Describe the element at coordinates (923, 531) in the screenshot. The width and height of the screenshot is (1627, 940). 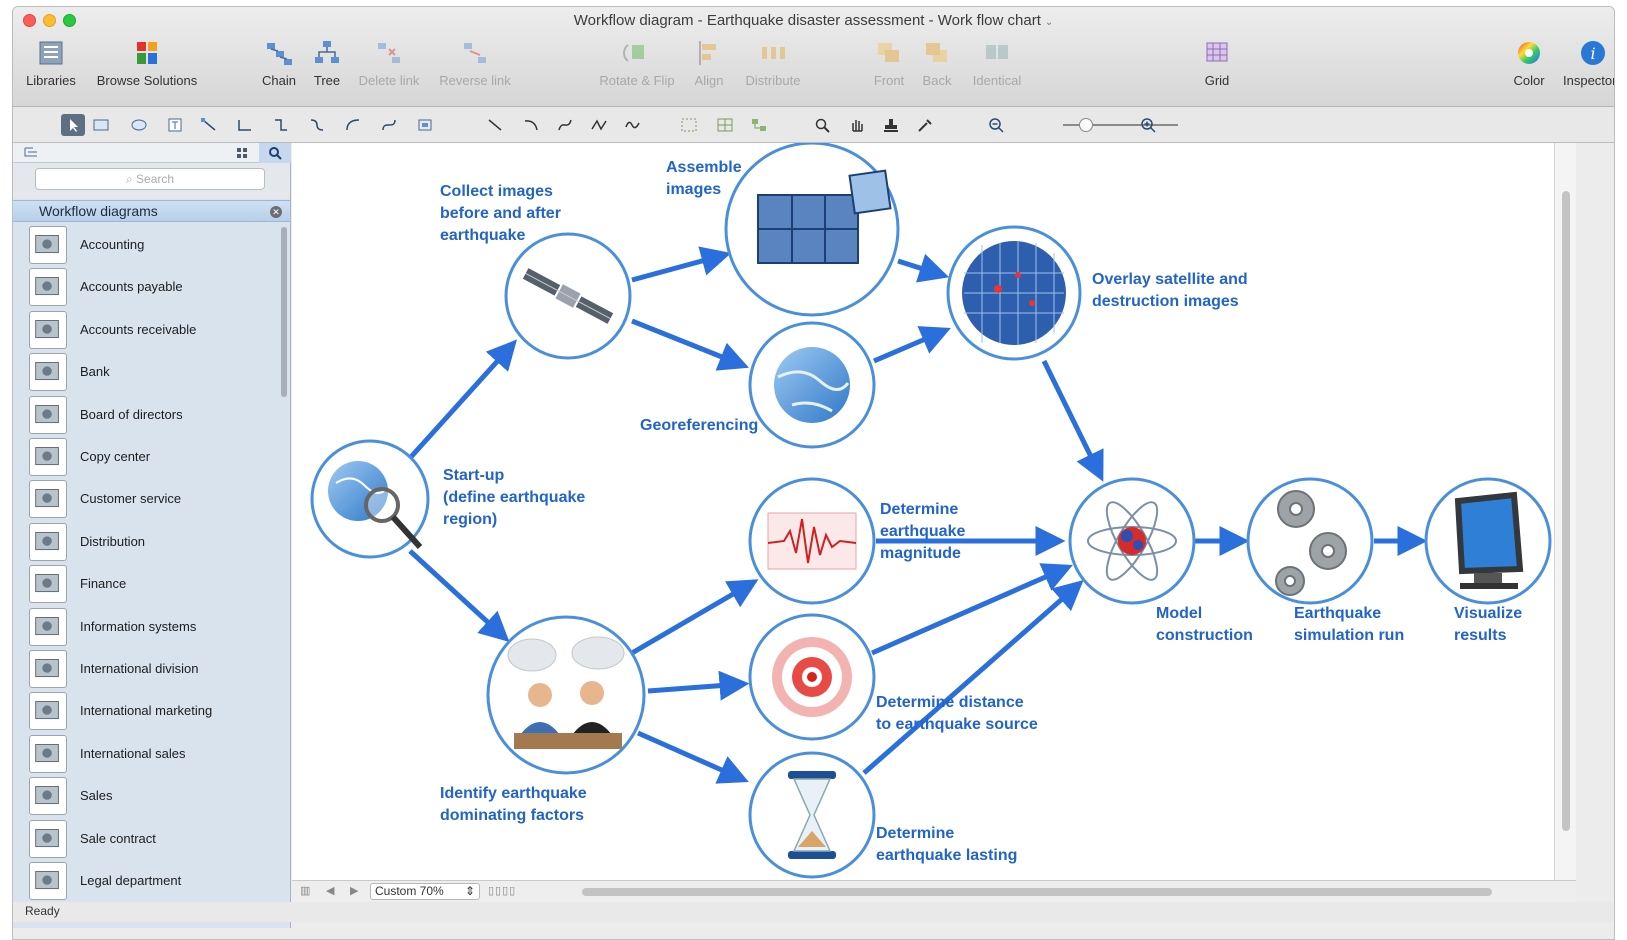
I see `label-magnitude: Determine earthquake magnitude` at that location.